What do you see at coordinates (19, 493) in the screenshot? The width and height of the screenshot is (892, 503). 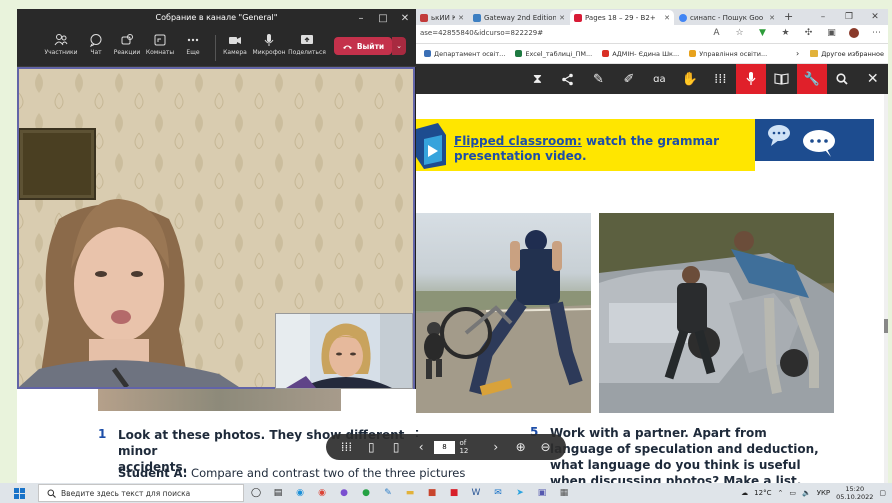 I see `start-button` at bounding box center [19, 493].